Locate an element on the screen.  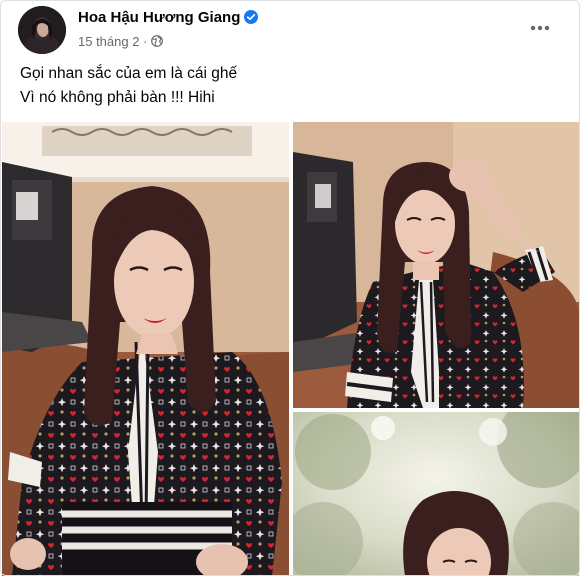
caption-line: Vì nó không phải bàn !!! Hihi is located at coordinates (117, 97).